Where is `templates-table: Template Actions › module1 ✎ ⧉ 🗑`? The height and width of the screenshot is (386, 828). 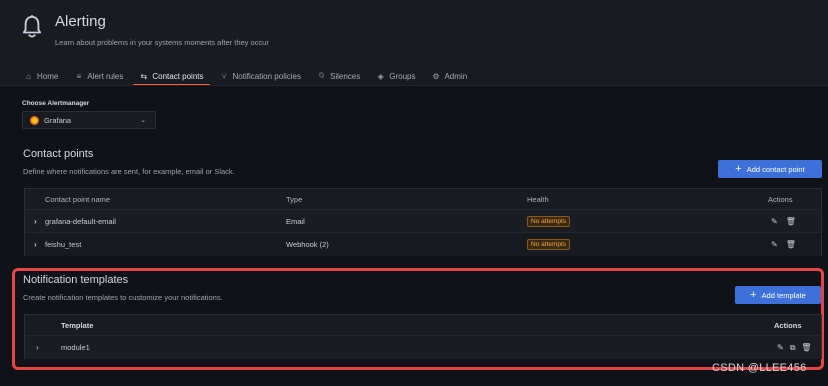 templates-table: Template Actions › module1 ✎ ⧉ 🗑 is located at coordinates (423, 336).